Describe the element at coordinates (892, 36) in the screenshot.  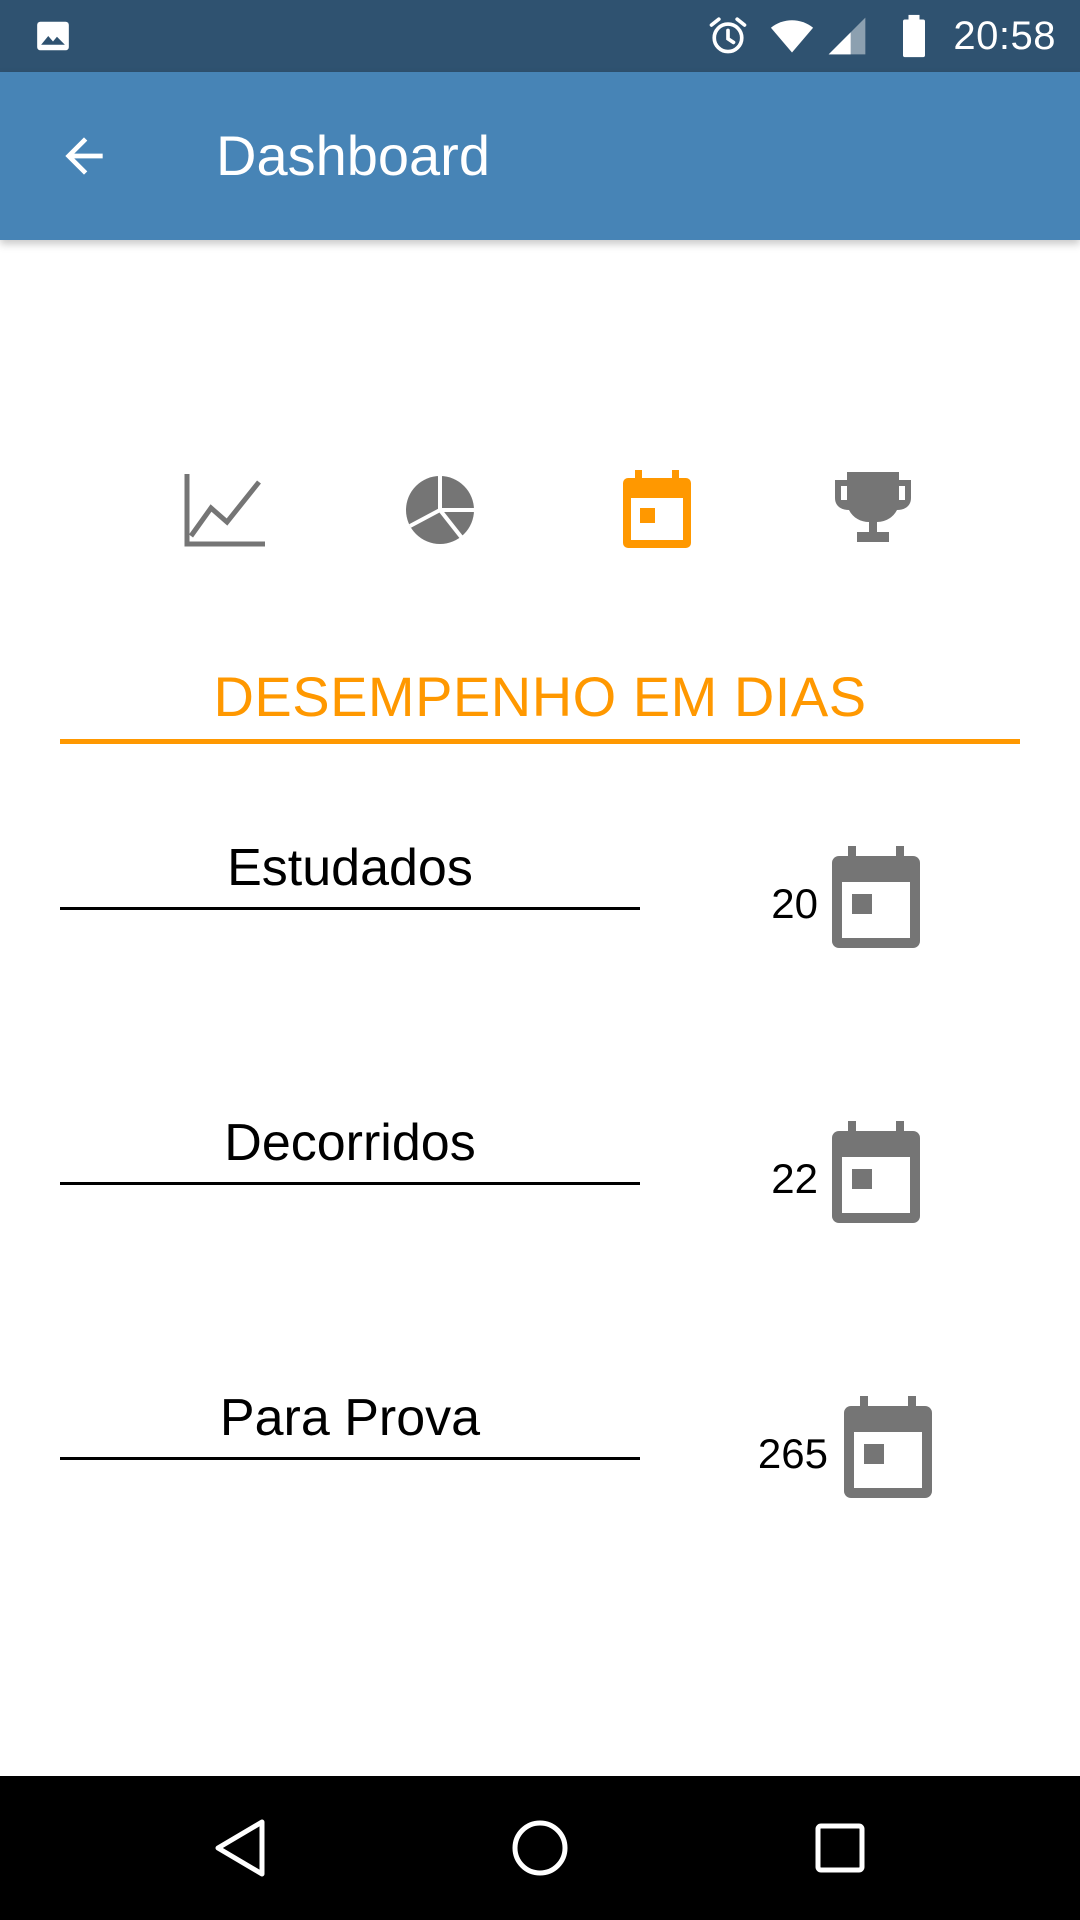
I see `status-icons: 20:58` at that location.